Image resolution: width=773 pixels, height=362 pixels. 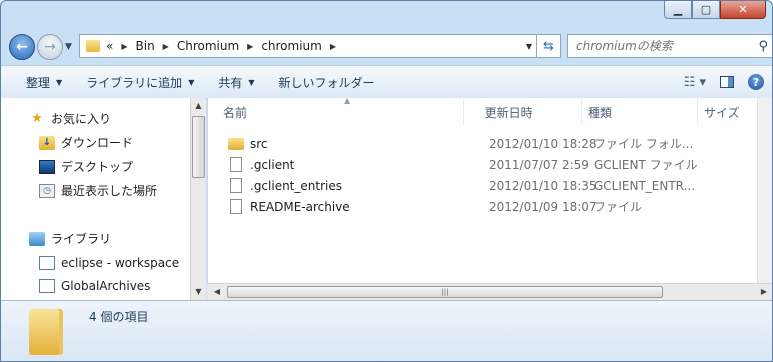 I want to click on column-type: 種類, so click(x=640, y=112).